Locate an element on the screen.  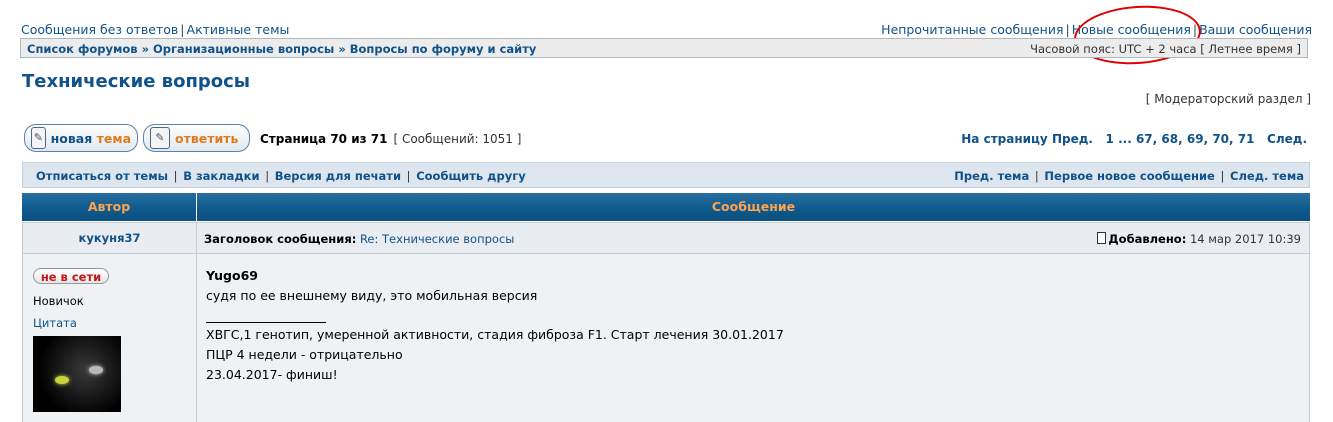
active-topics-link: Активные темы is located at coordinates (238, 29).